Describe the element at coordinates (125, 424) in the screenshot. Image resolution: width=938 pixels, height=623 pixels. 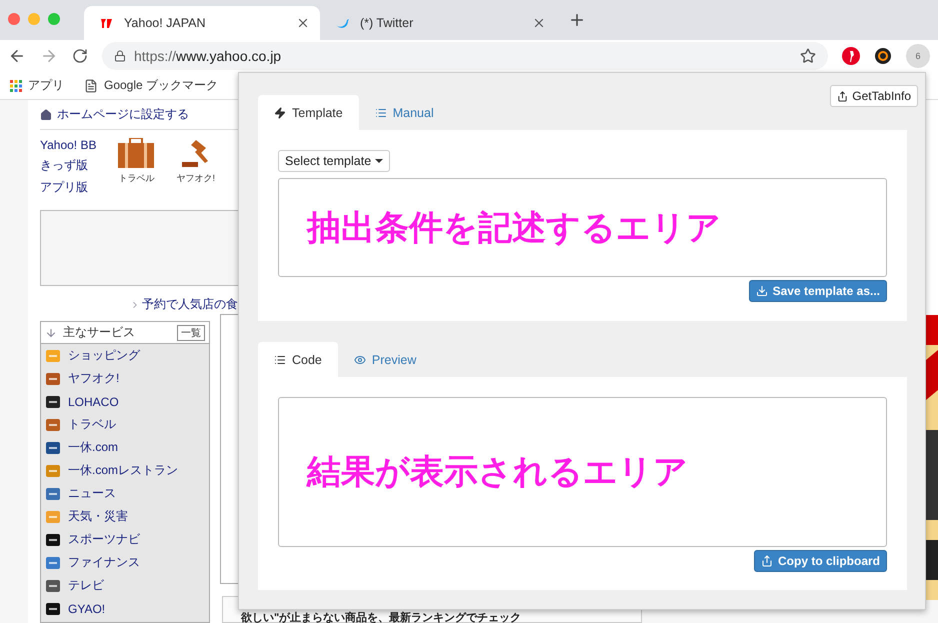
I see `service-item: トラベル` at that location.